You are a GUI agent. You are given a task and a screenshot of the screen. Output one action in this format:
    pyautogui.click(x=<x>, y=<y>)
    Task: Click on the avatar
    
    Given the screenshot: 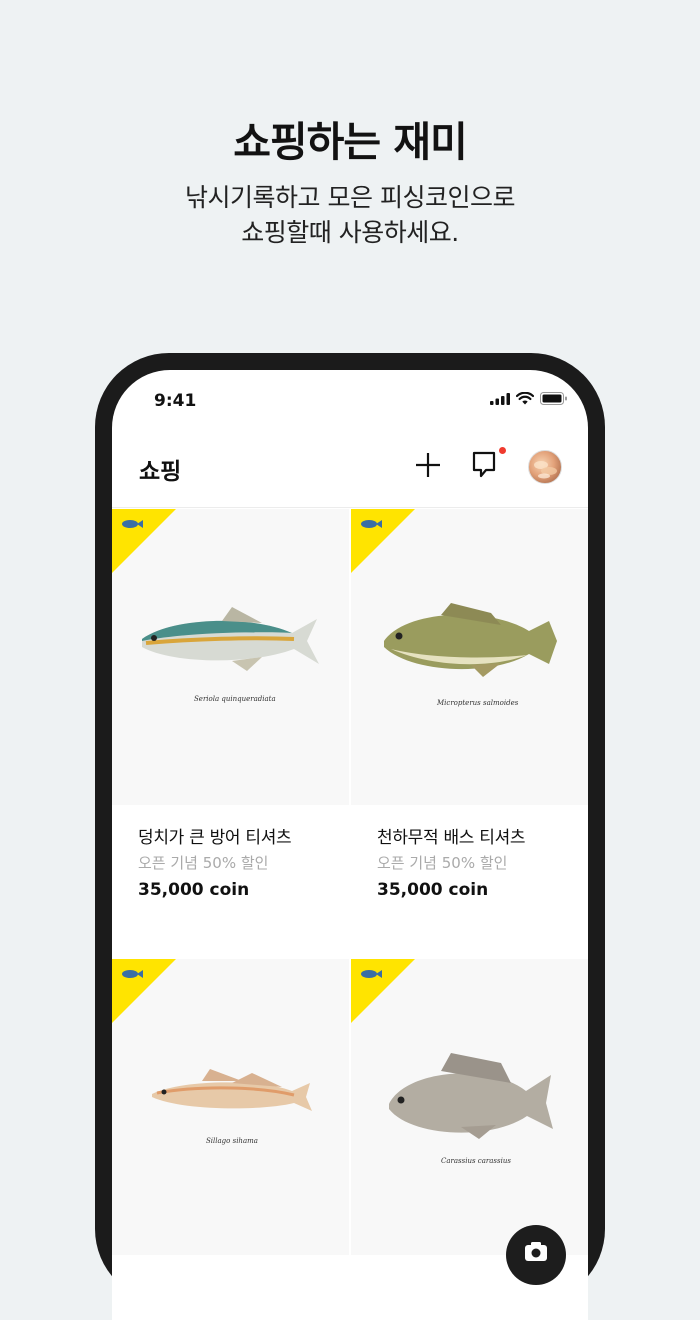 What is the action you would take?
    pyautogui.click(x=545, y=467)
    